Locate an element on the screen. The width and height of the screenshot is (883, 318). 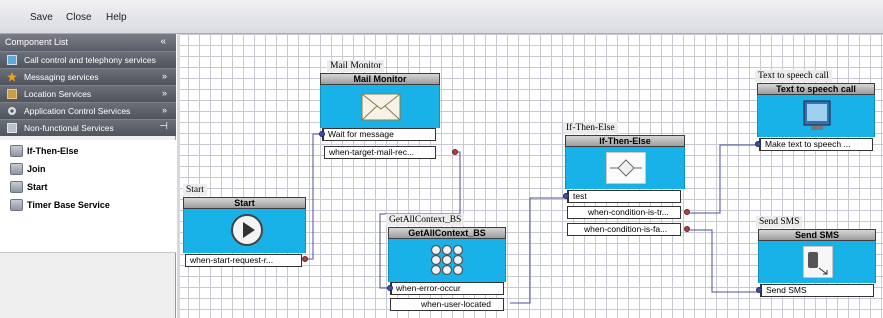
pin-icon: ⊣ is located at coordinates (163, 126).